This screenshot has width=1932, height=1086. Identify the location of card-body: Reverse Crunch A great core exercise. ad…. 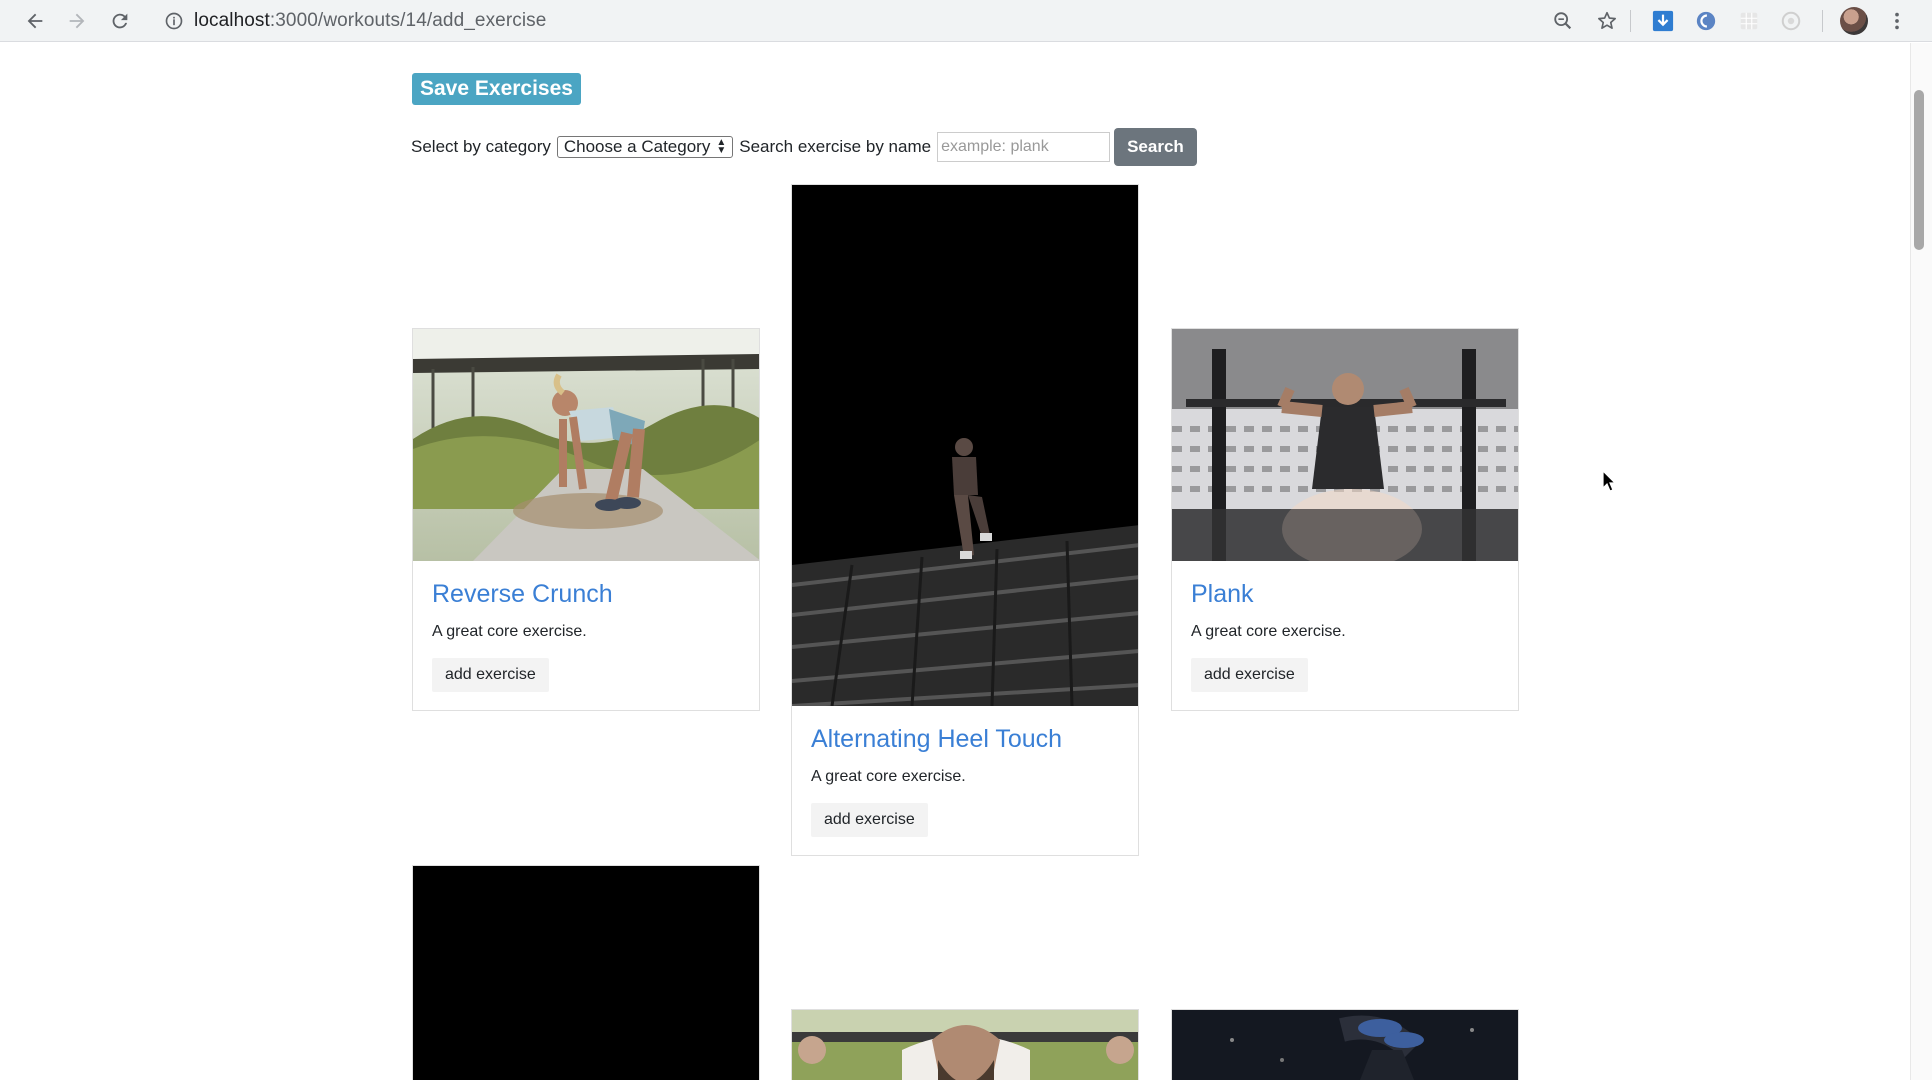
(586, 635).